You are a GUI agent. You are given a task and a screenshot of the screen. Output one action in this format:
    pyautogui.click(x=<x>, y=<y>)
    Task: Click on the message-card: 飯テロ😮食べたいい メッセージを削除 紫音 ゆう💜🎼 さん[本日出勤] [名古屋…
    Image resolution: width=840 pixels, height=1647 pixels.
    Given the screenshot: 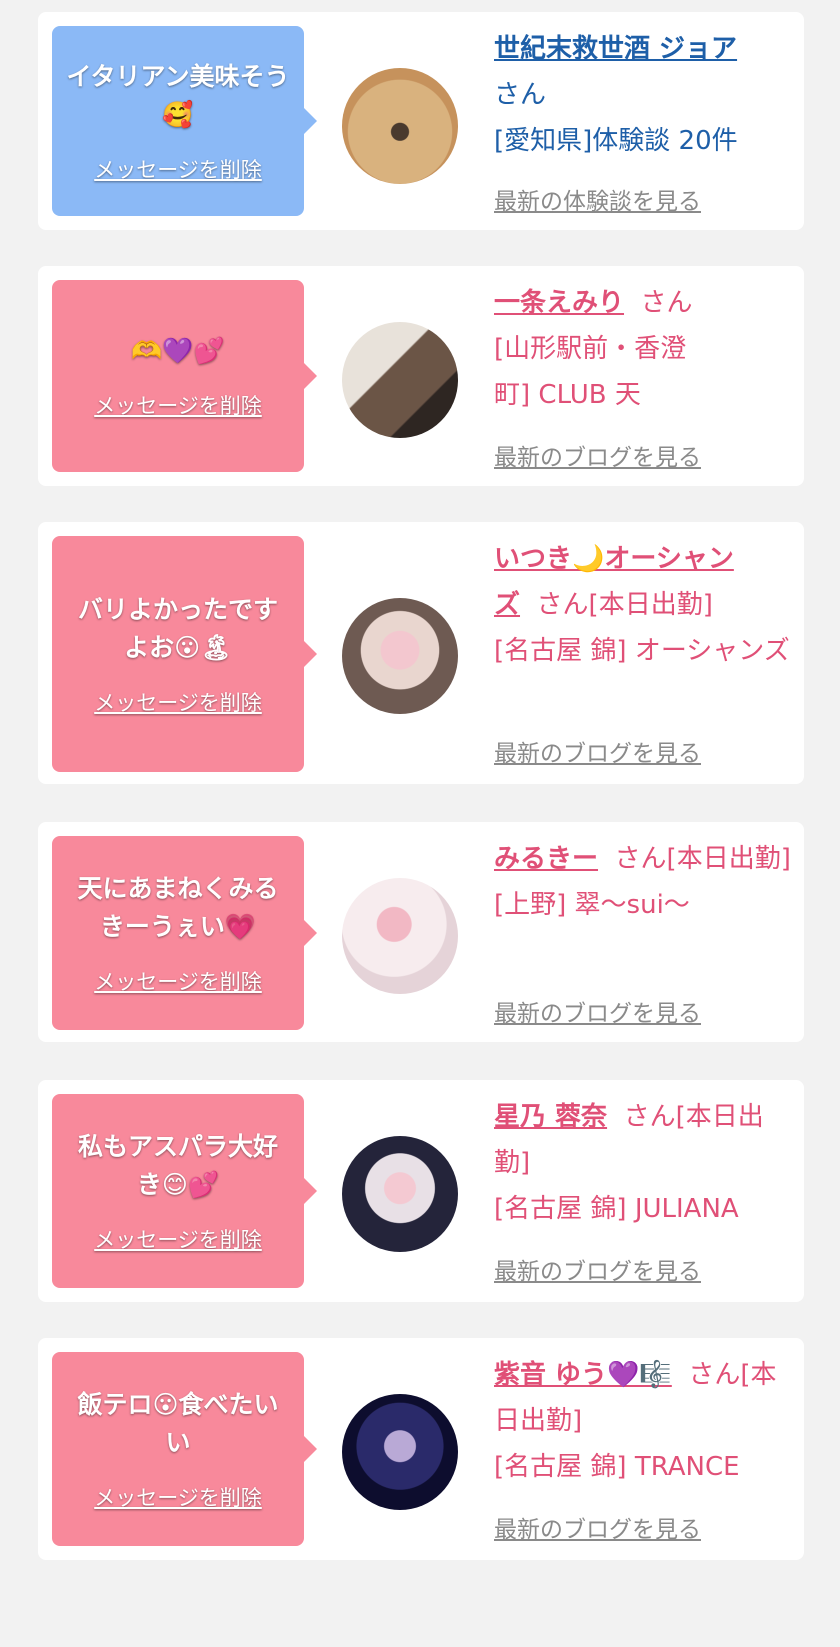 What is the action you would take?
    pyautogui.click(x=421, y=1449)
    